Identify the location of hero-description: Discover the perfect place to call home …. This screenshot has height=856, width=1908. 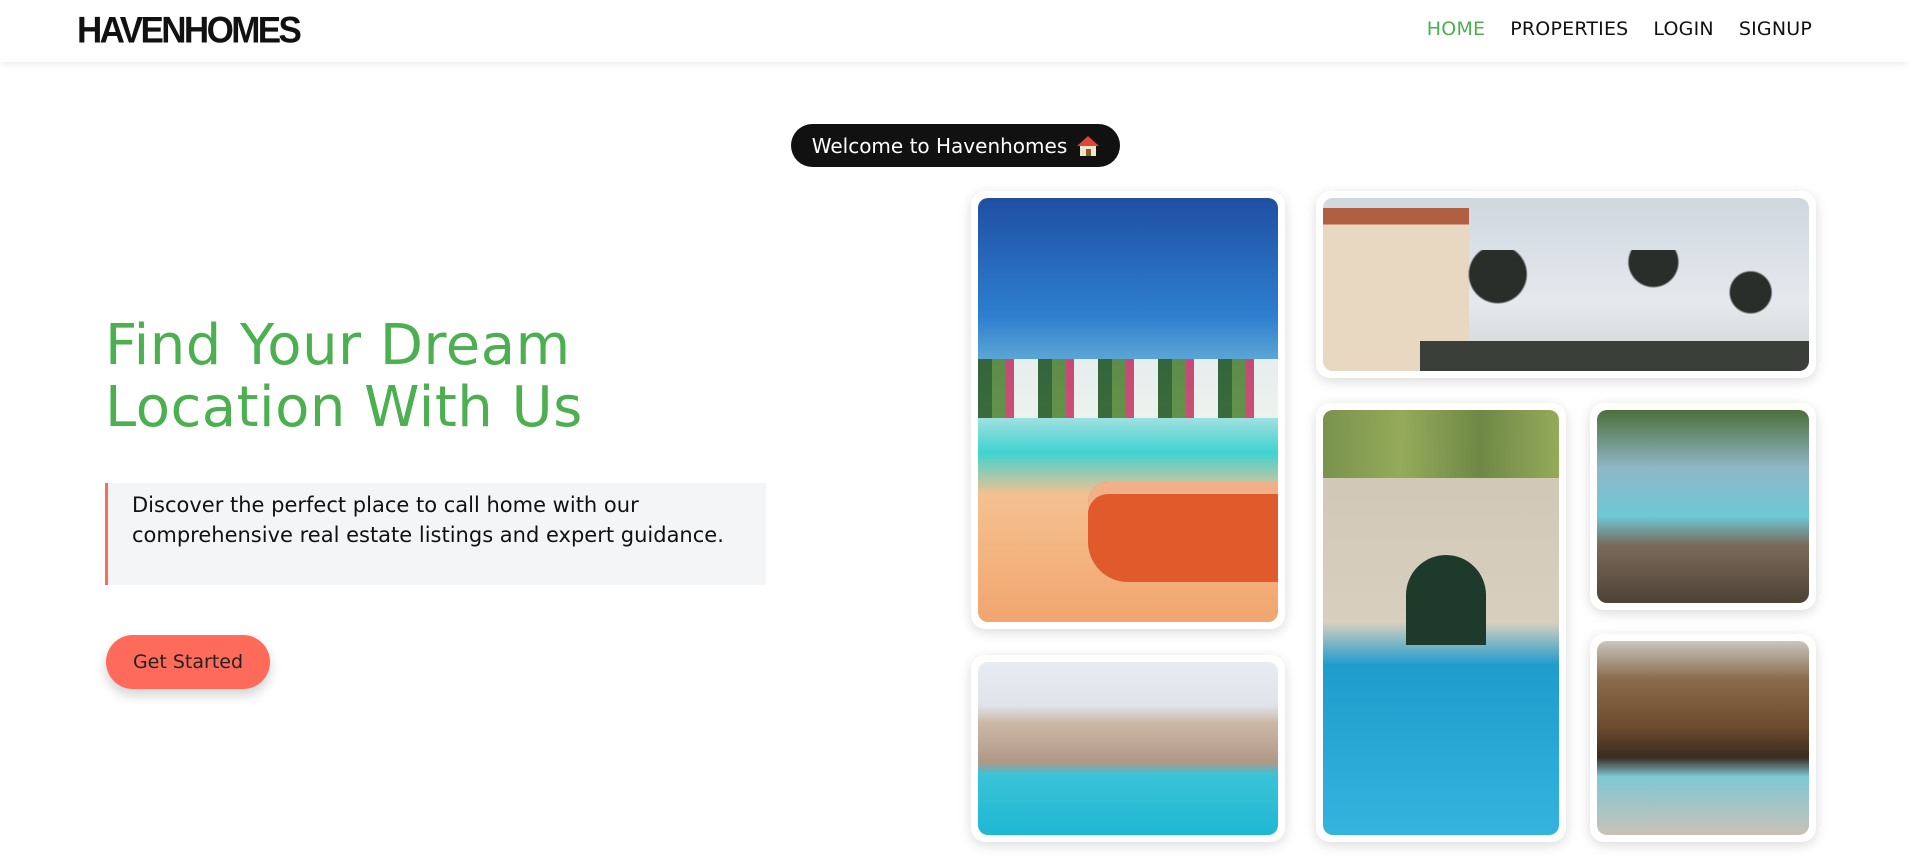
(435, 534).